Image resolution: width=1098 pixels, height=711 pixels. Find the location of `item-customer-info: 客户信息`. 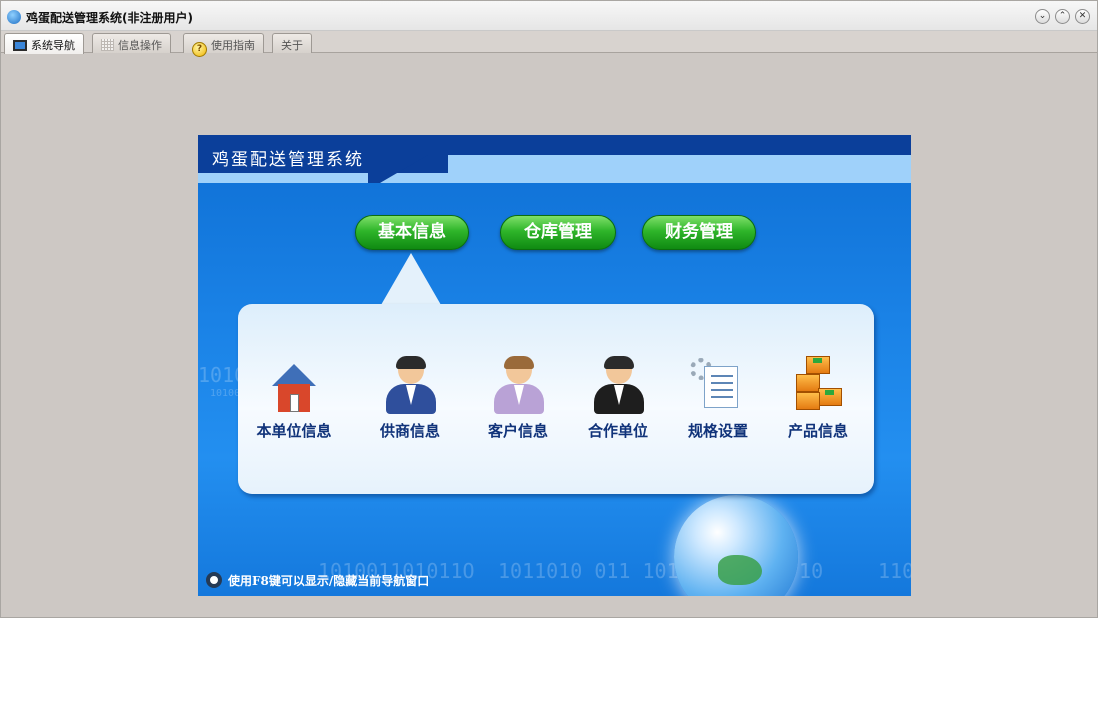

item-customer-info: 客户信息 is located at coordinates (518, 398).